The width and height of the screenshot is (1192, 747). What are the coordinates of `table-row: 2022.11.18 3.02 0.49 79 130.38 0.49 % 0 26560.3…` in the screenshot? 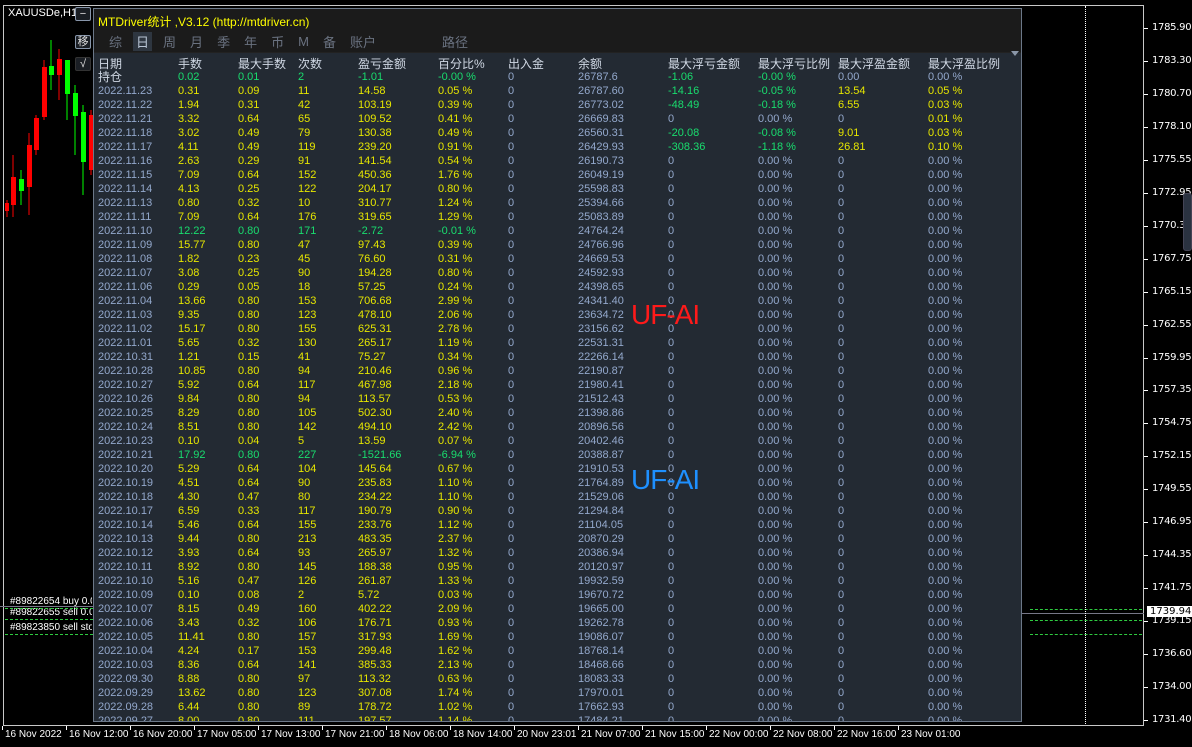 It's located at (557, 133).